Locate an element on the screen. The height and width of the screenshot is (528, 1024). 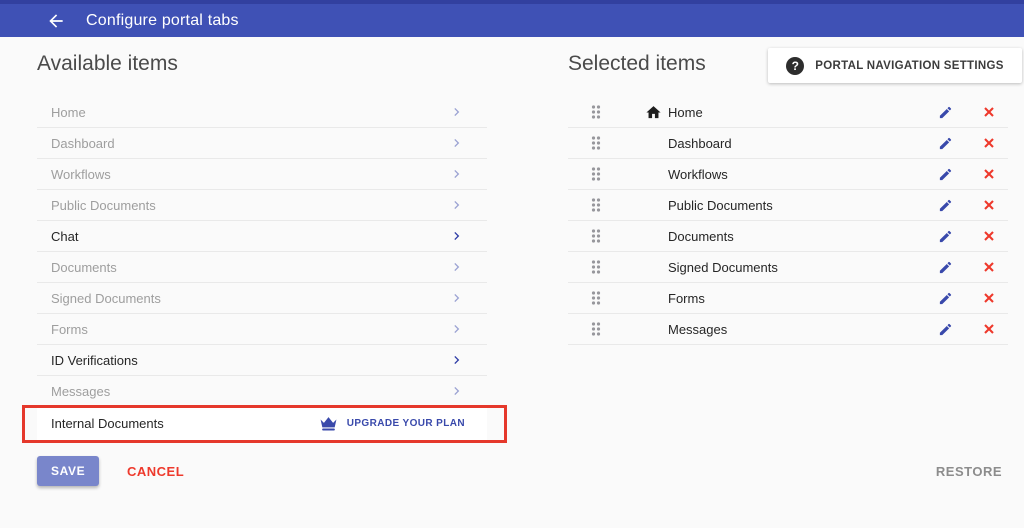
available-item-id-verifications: ID Verifications is located at coordinates (262, 360).